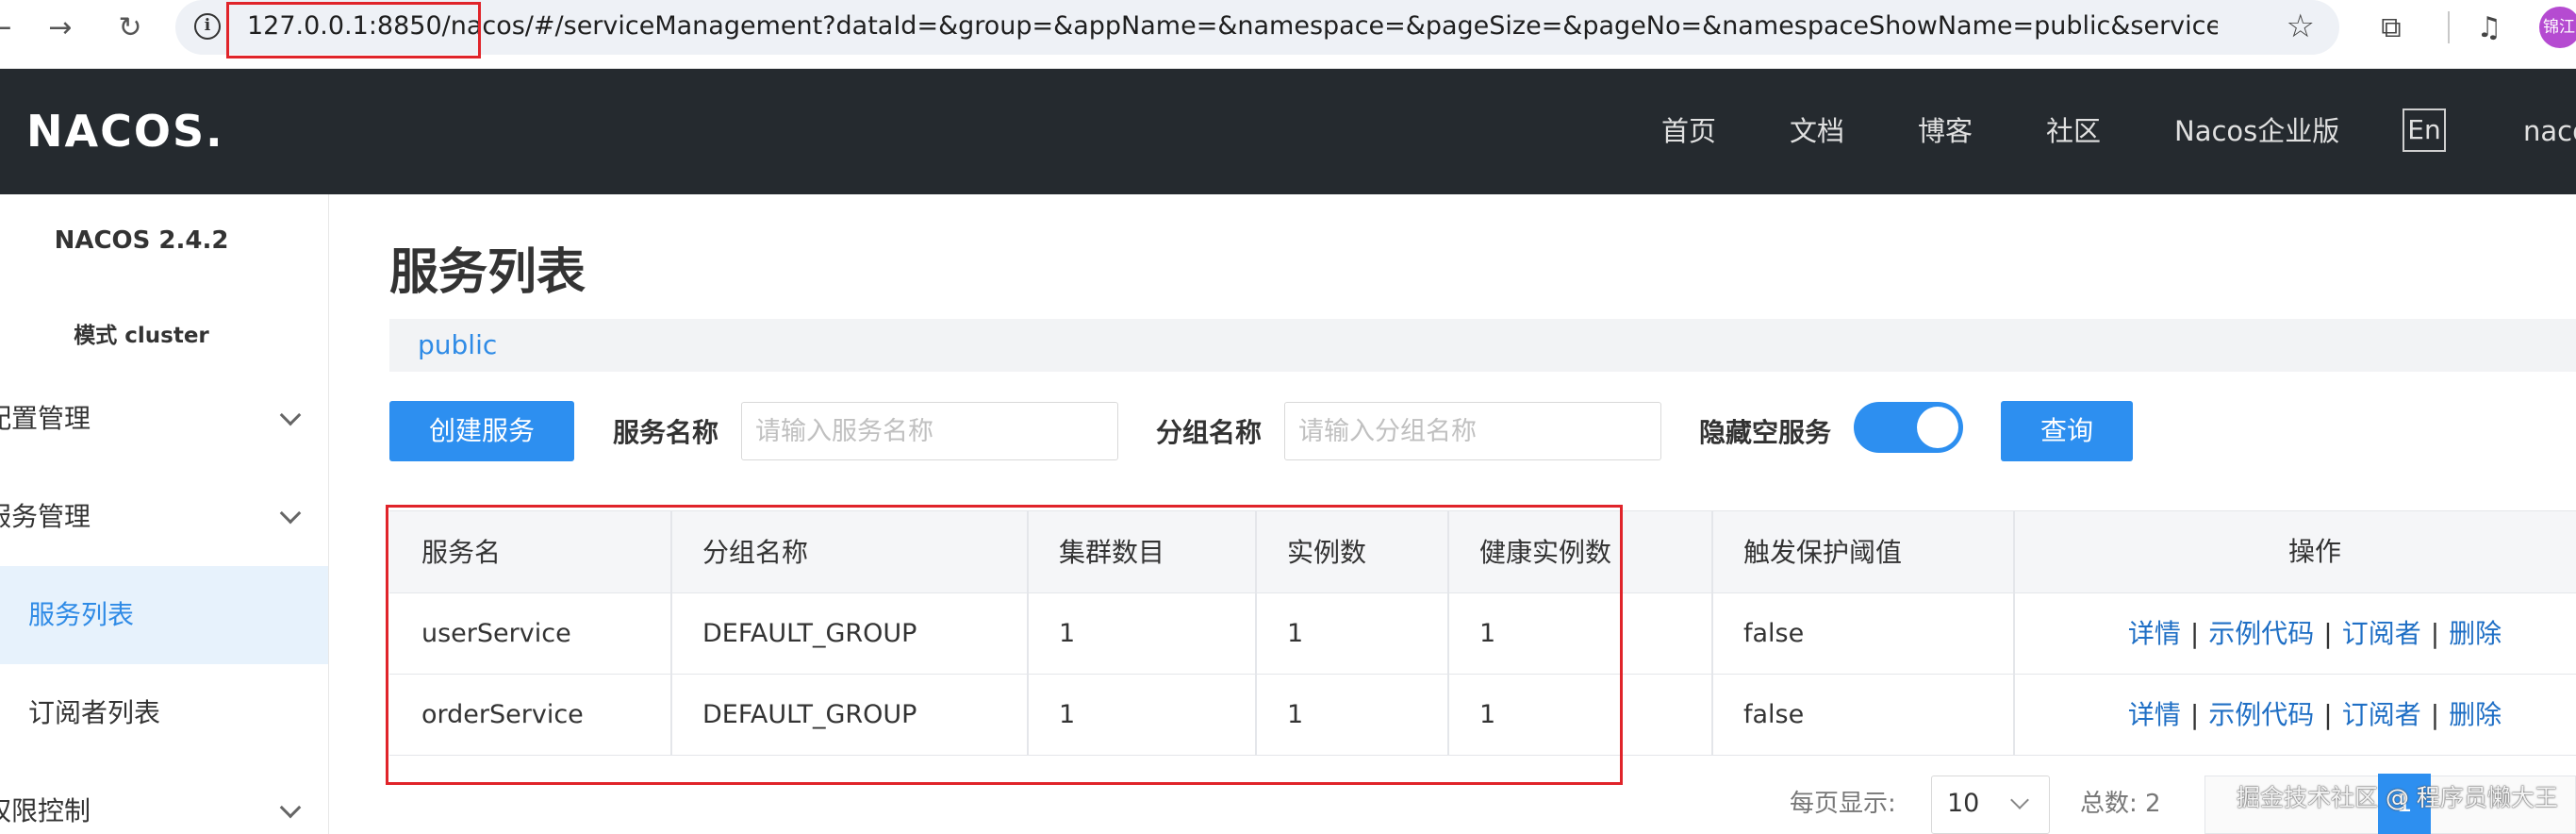  I want to click on reload-icon: ↻, so click(130, 28).